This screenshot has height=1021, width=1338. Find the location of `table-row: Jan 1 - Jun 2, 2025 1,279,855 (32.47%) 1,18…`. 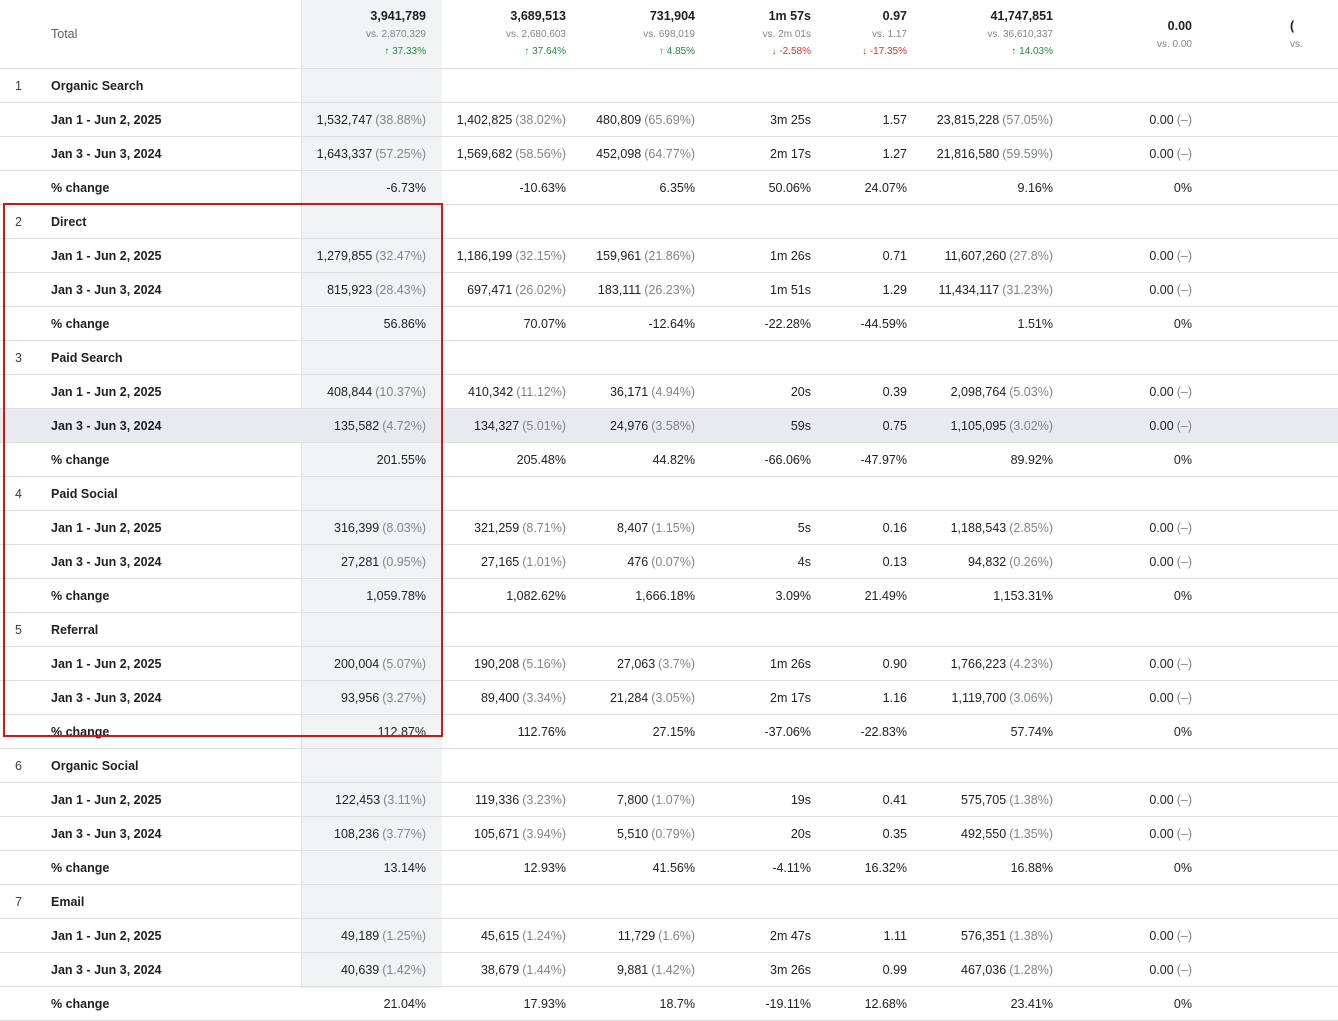

table-row: Jan 1 - Jun 2, 2025 1,279,855 (32.47%) 1,18… is located at coordinates (669, 256).